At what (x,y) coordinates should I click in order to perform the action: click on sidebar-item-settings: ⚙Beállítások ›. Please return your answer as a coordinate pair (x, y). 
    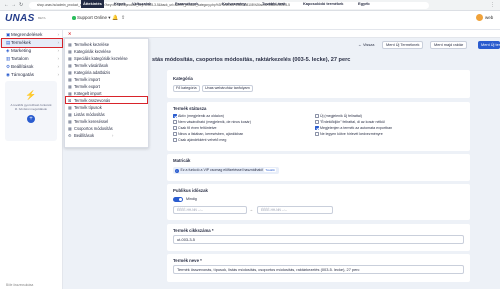
    Looking at the image, I should click on (31, 67).